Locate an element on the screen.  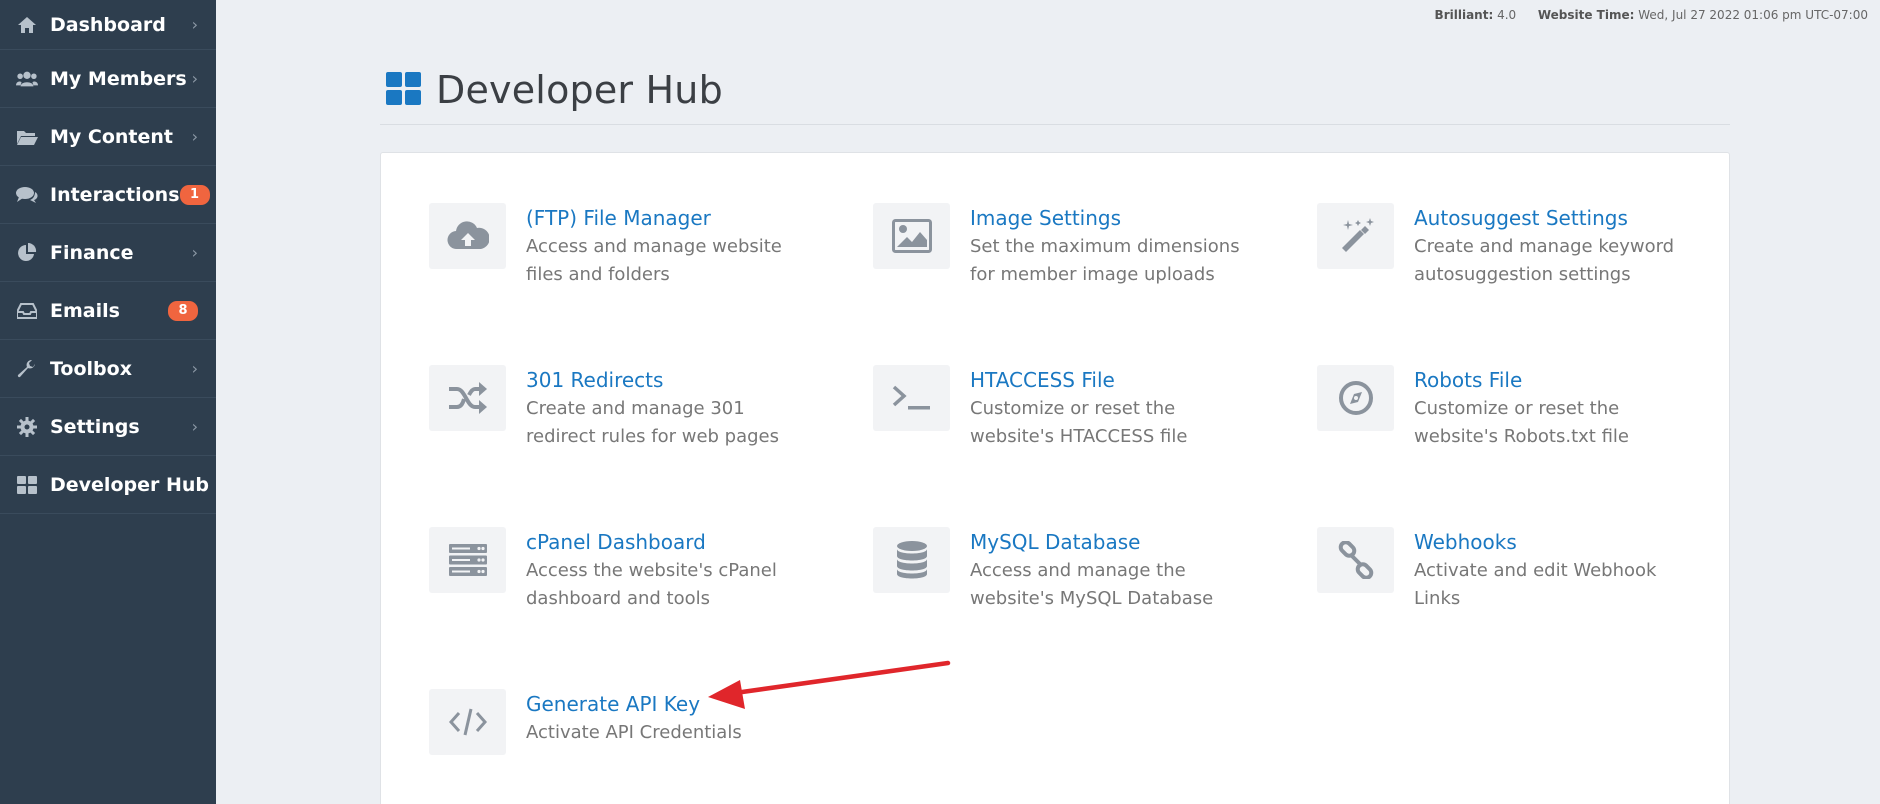
sidebar-item-label: Toolbox is located at coordinates (91, 368).